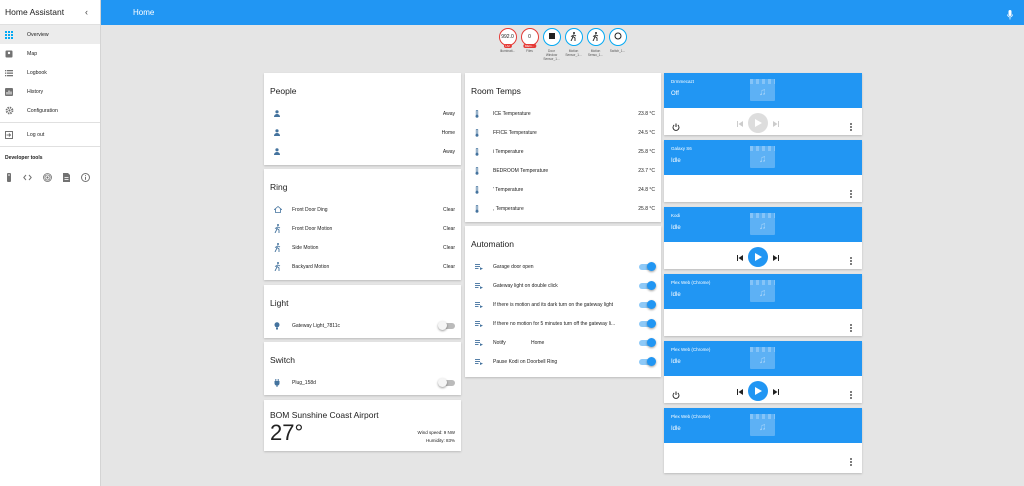  I want to click on switch-toggle, so click(446, 382).